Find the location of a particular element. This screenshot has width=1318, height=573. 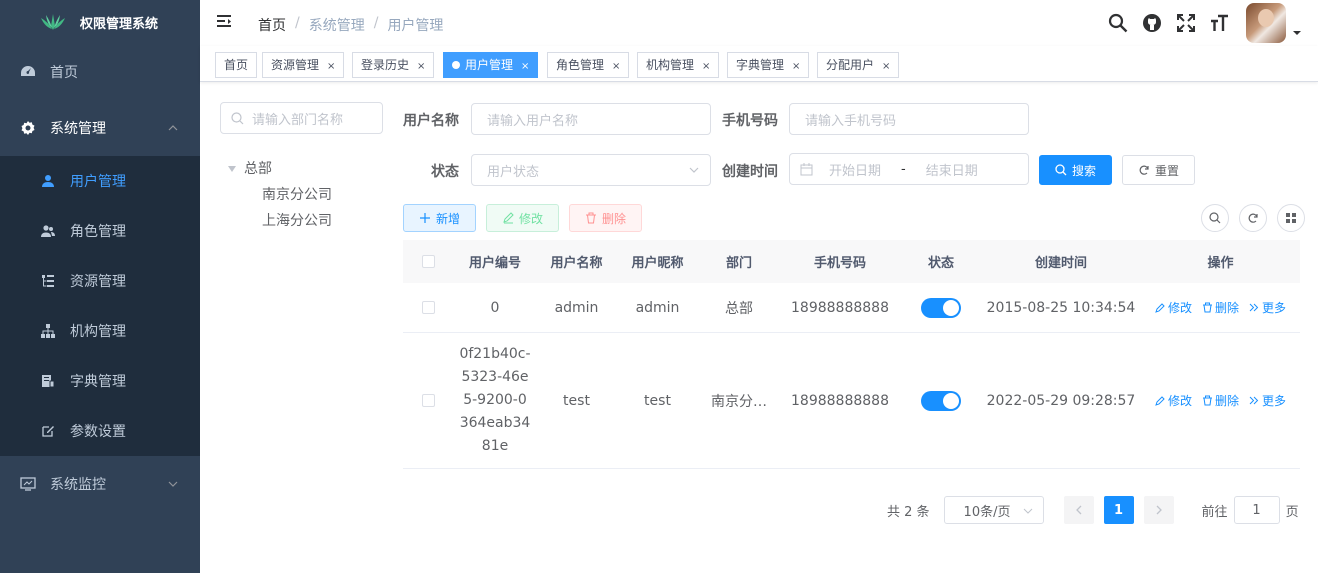

tree-node-root: 总部 is located at coordinates (280, 169).